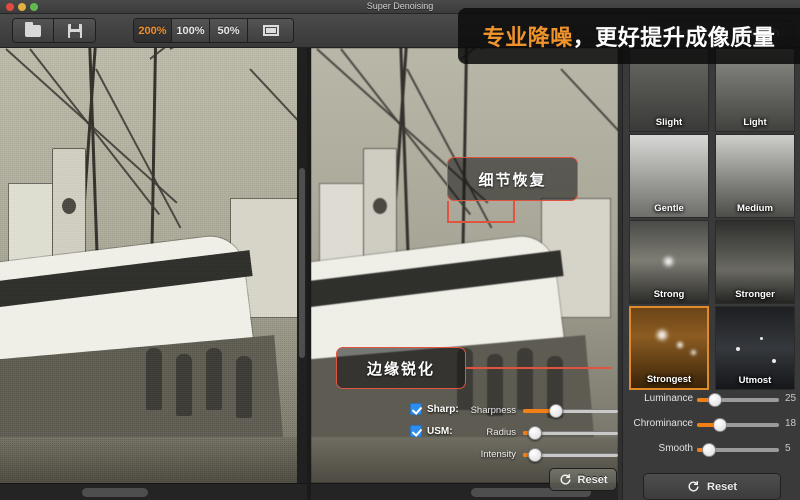 This screenshot has height=500, width=800. What do you see at coordinates (755, 122) in the screenshot?
I see `preset-light-label: Light` at bounding box center [755, 122].